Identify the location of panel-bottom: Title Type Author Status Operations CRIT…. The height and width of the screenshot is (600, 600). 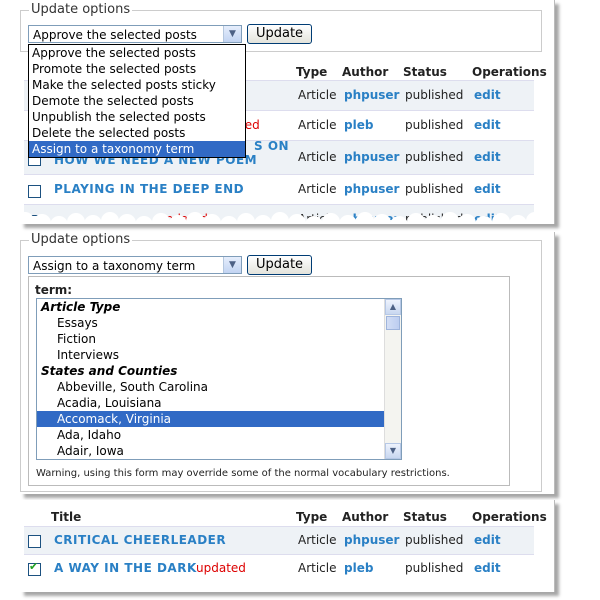
(287, 546).